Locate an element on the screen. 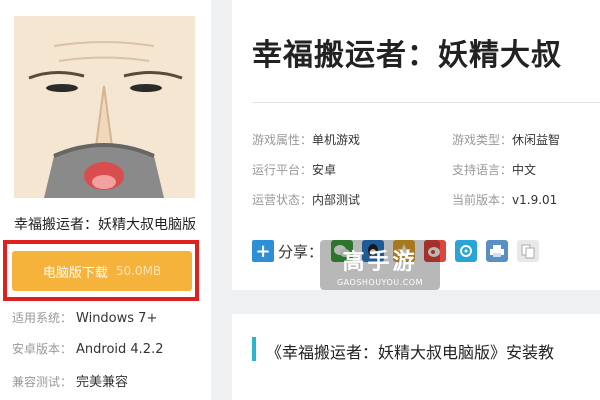  attr-game-property: 游戏属性：单机游戏 is located at coordinates (306, 139).